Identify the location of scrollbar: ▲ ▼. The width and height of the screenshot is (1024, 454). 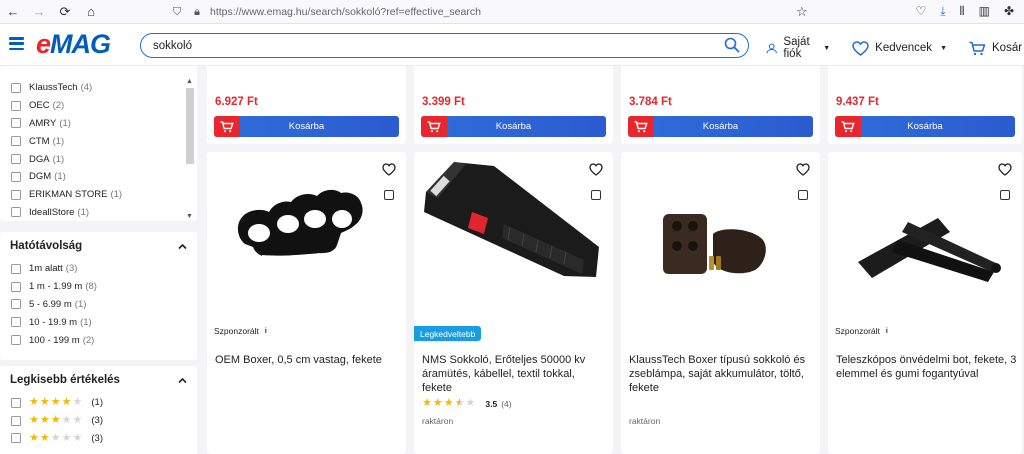
(190, 149).